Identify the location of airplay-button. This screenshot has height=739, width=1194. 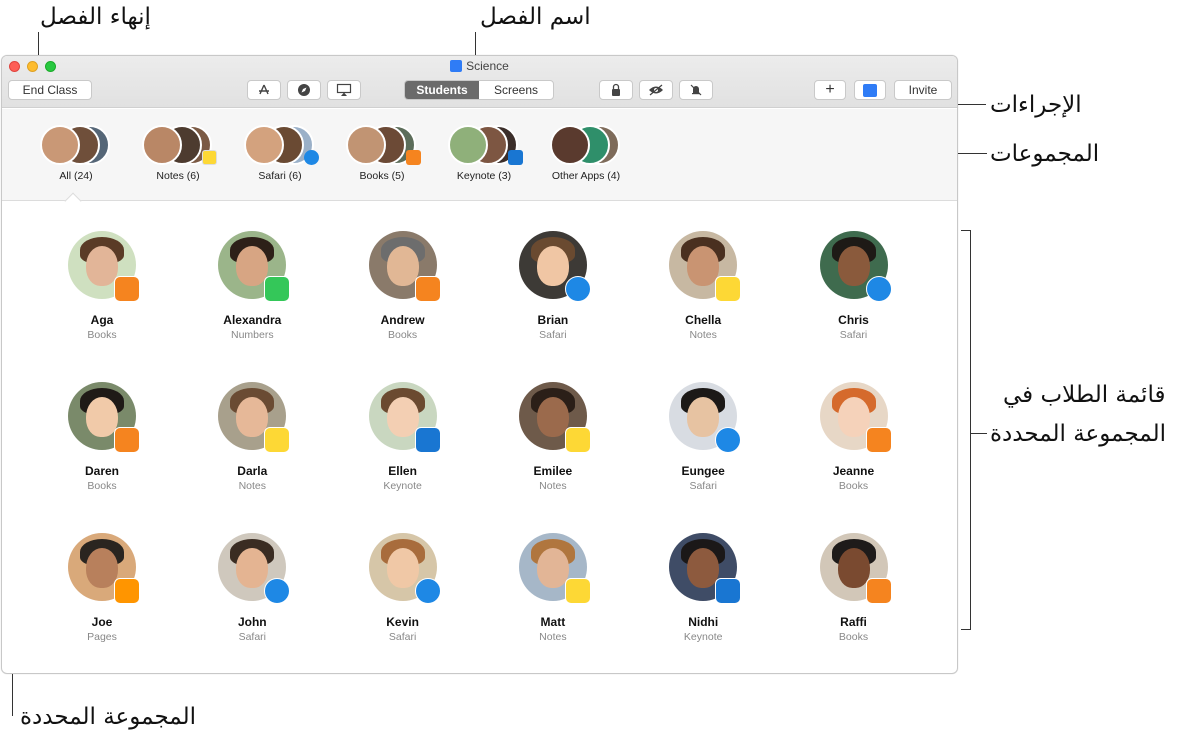
(344, 90).